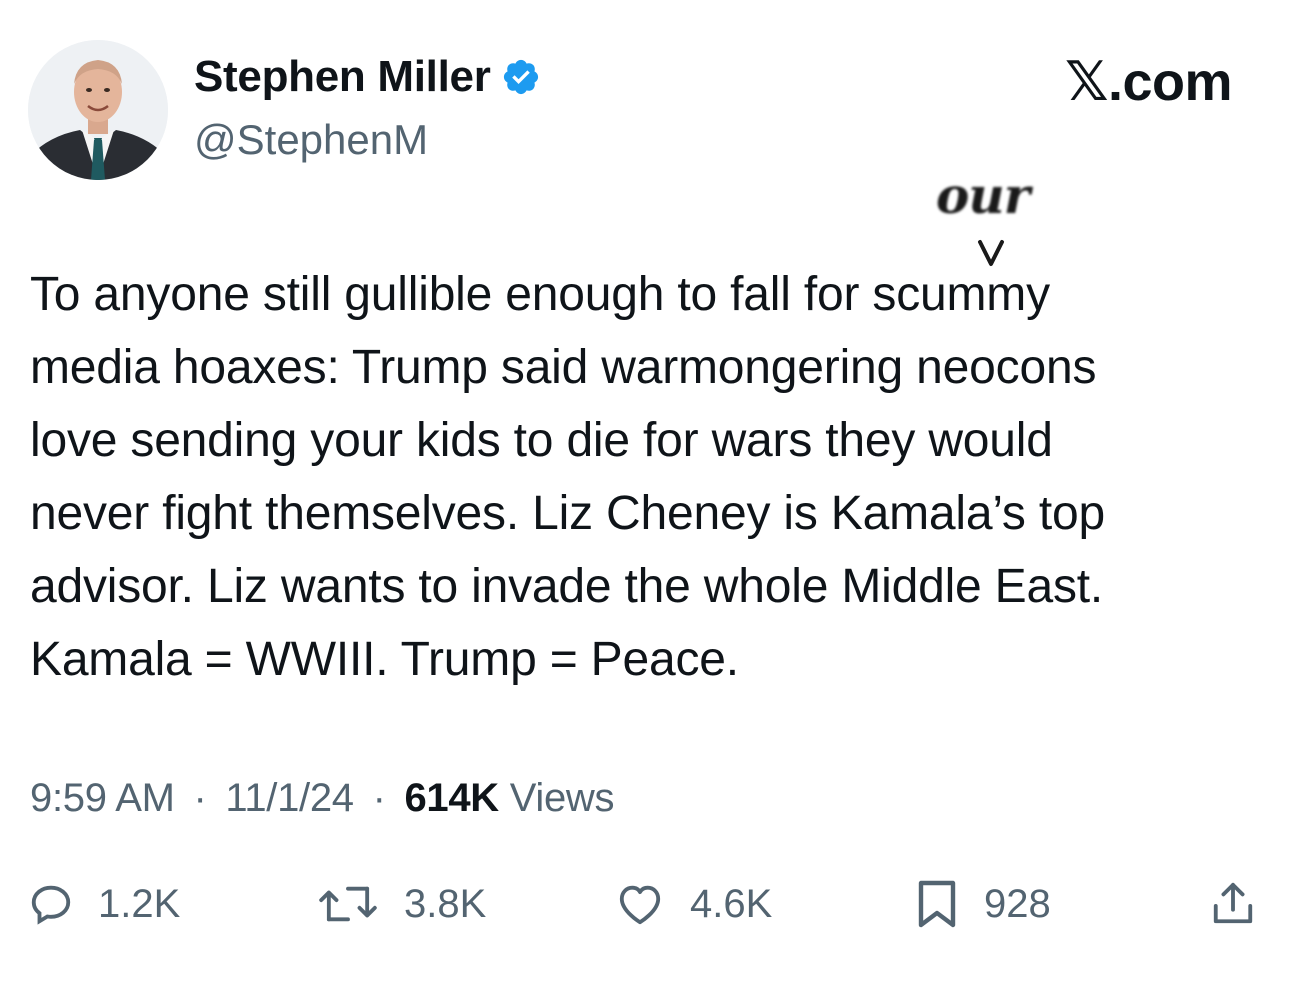 This screenshot has width=1290, height=984. I want to click on tweet-meta: 9:59 AM · 11/1/24 · 614K Views, so click(322, 798).